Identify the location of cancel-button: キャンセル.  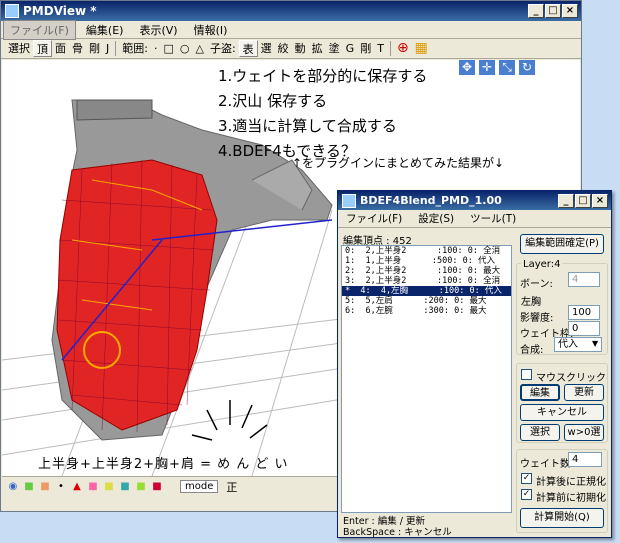
(562, 412).